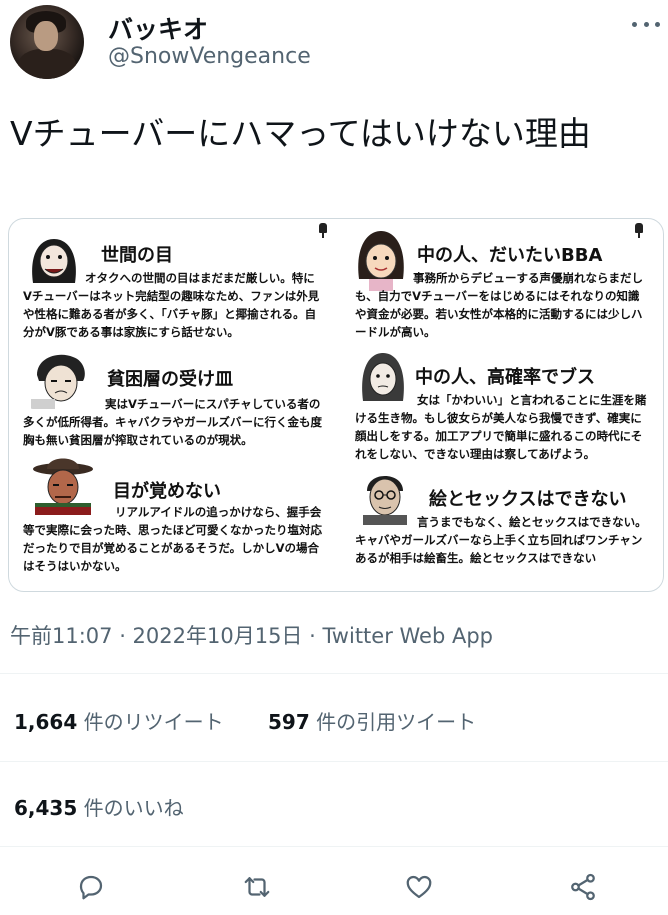 Image resolution: width=668 pixels, height=915 pixels. Describe the element at coordinates (47, 42) in the screenshot. I see `avatar` at that location.